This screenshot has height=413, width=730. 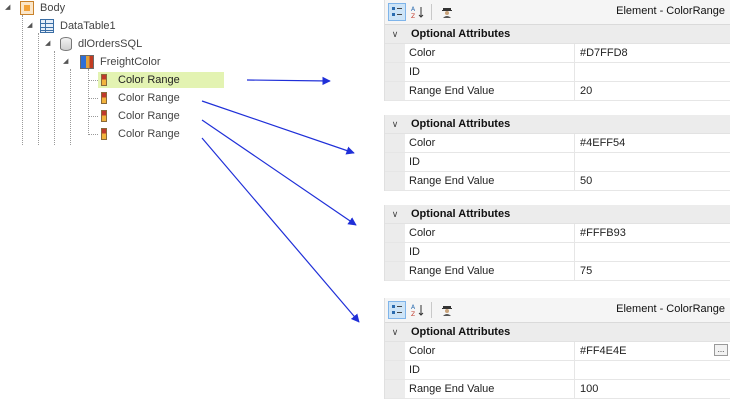 I want to click on property-value-color: #FFFB93, so click(x=652, y=233).